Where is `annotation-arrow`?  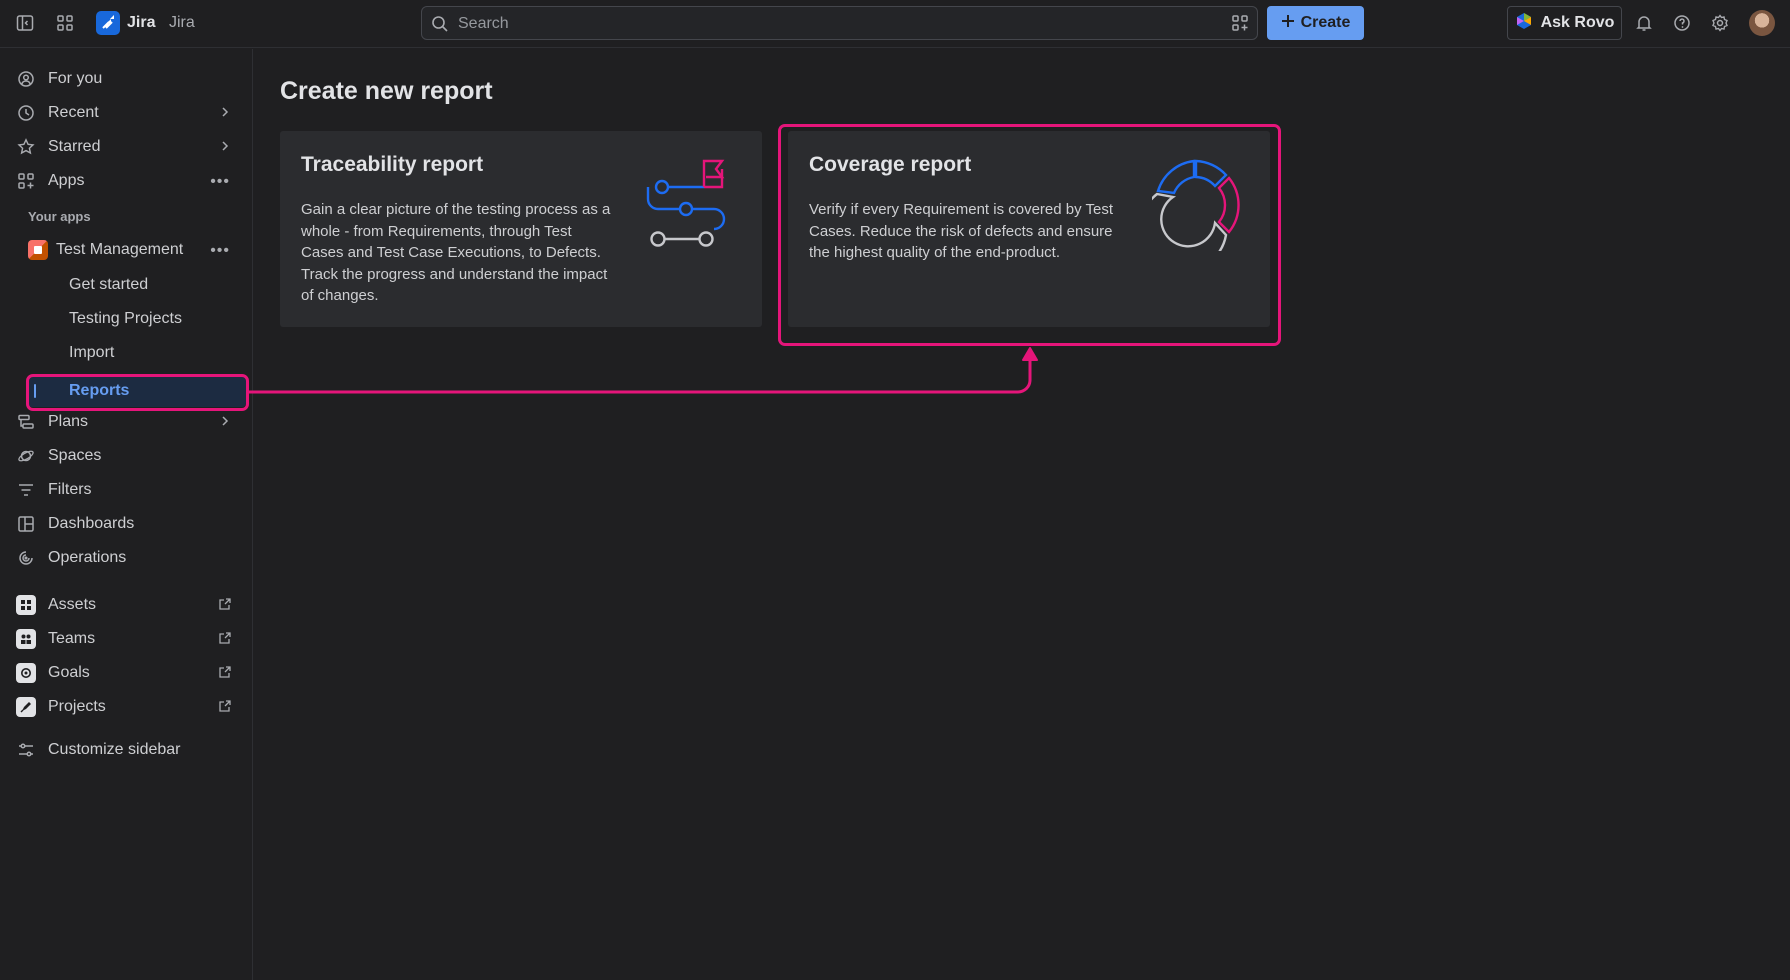 annotation-arrow is located at coordinates (643, 370).